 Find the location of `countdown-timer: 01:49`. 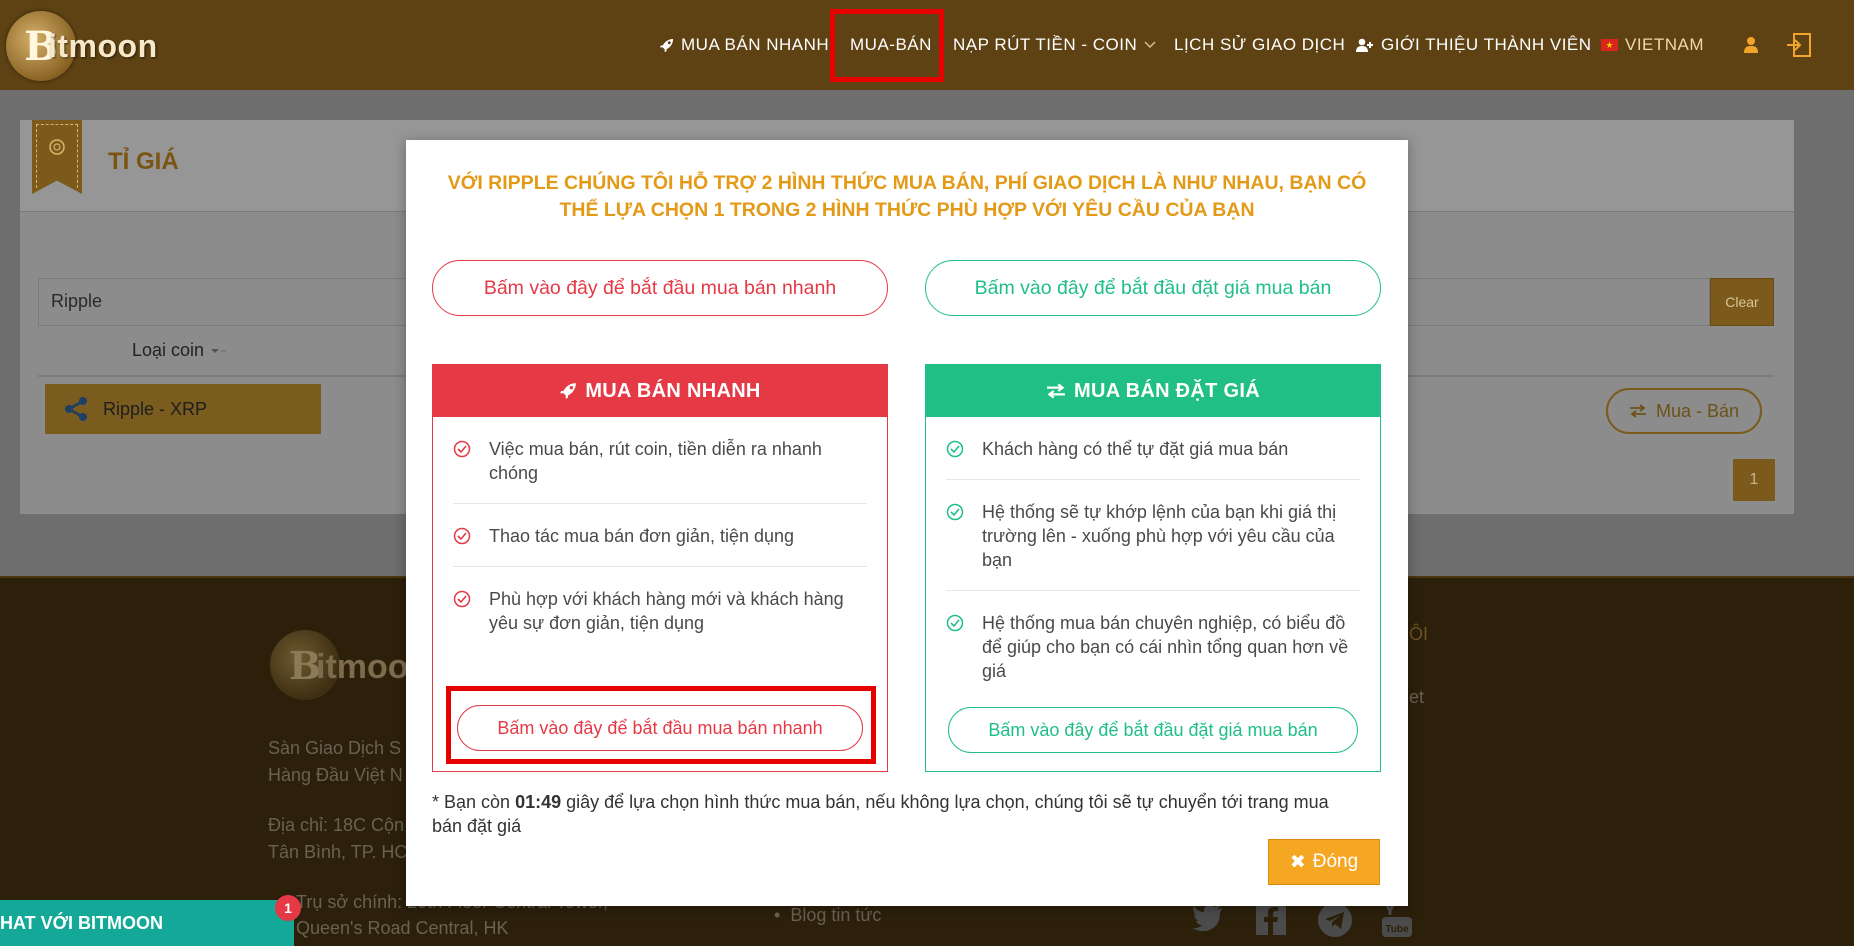

countdown-timer: 01:49 is located at coordinates (538, 802).